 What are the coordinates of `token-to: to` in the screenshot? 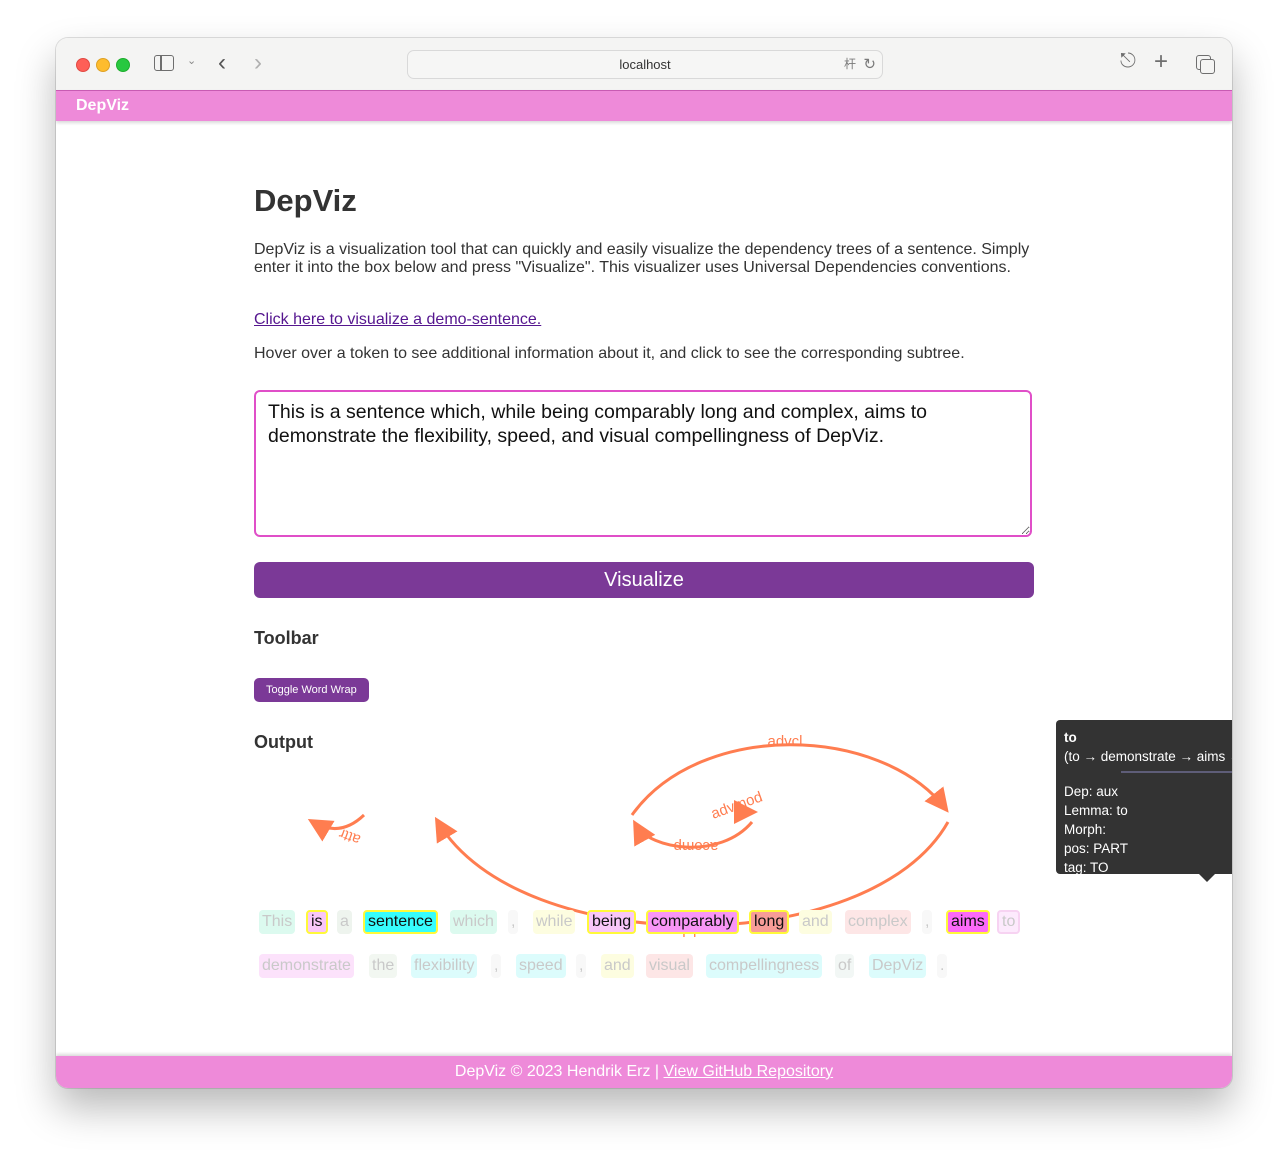 It's located at (1009, 922).